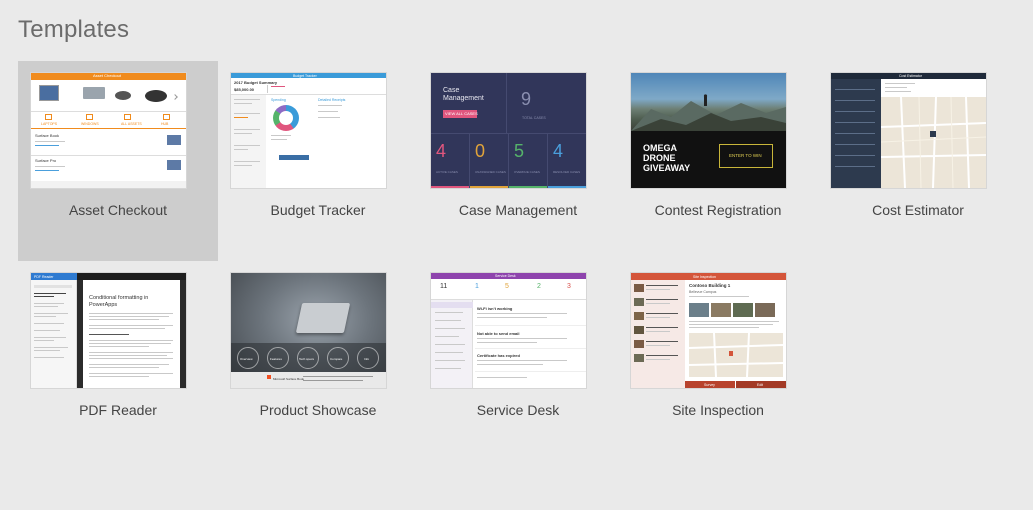 The width and height of the screenshot is (1033, 510). Describe the element at coordinates (131, 124) in the screenshot. I see `thumbnail-text: ALL ASSETS` at that location.